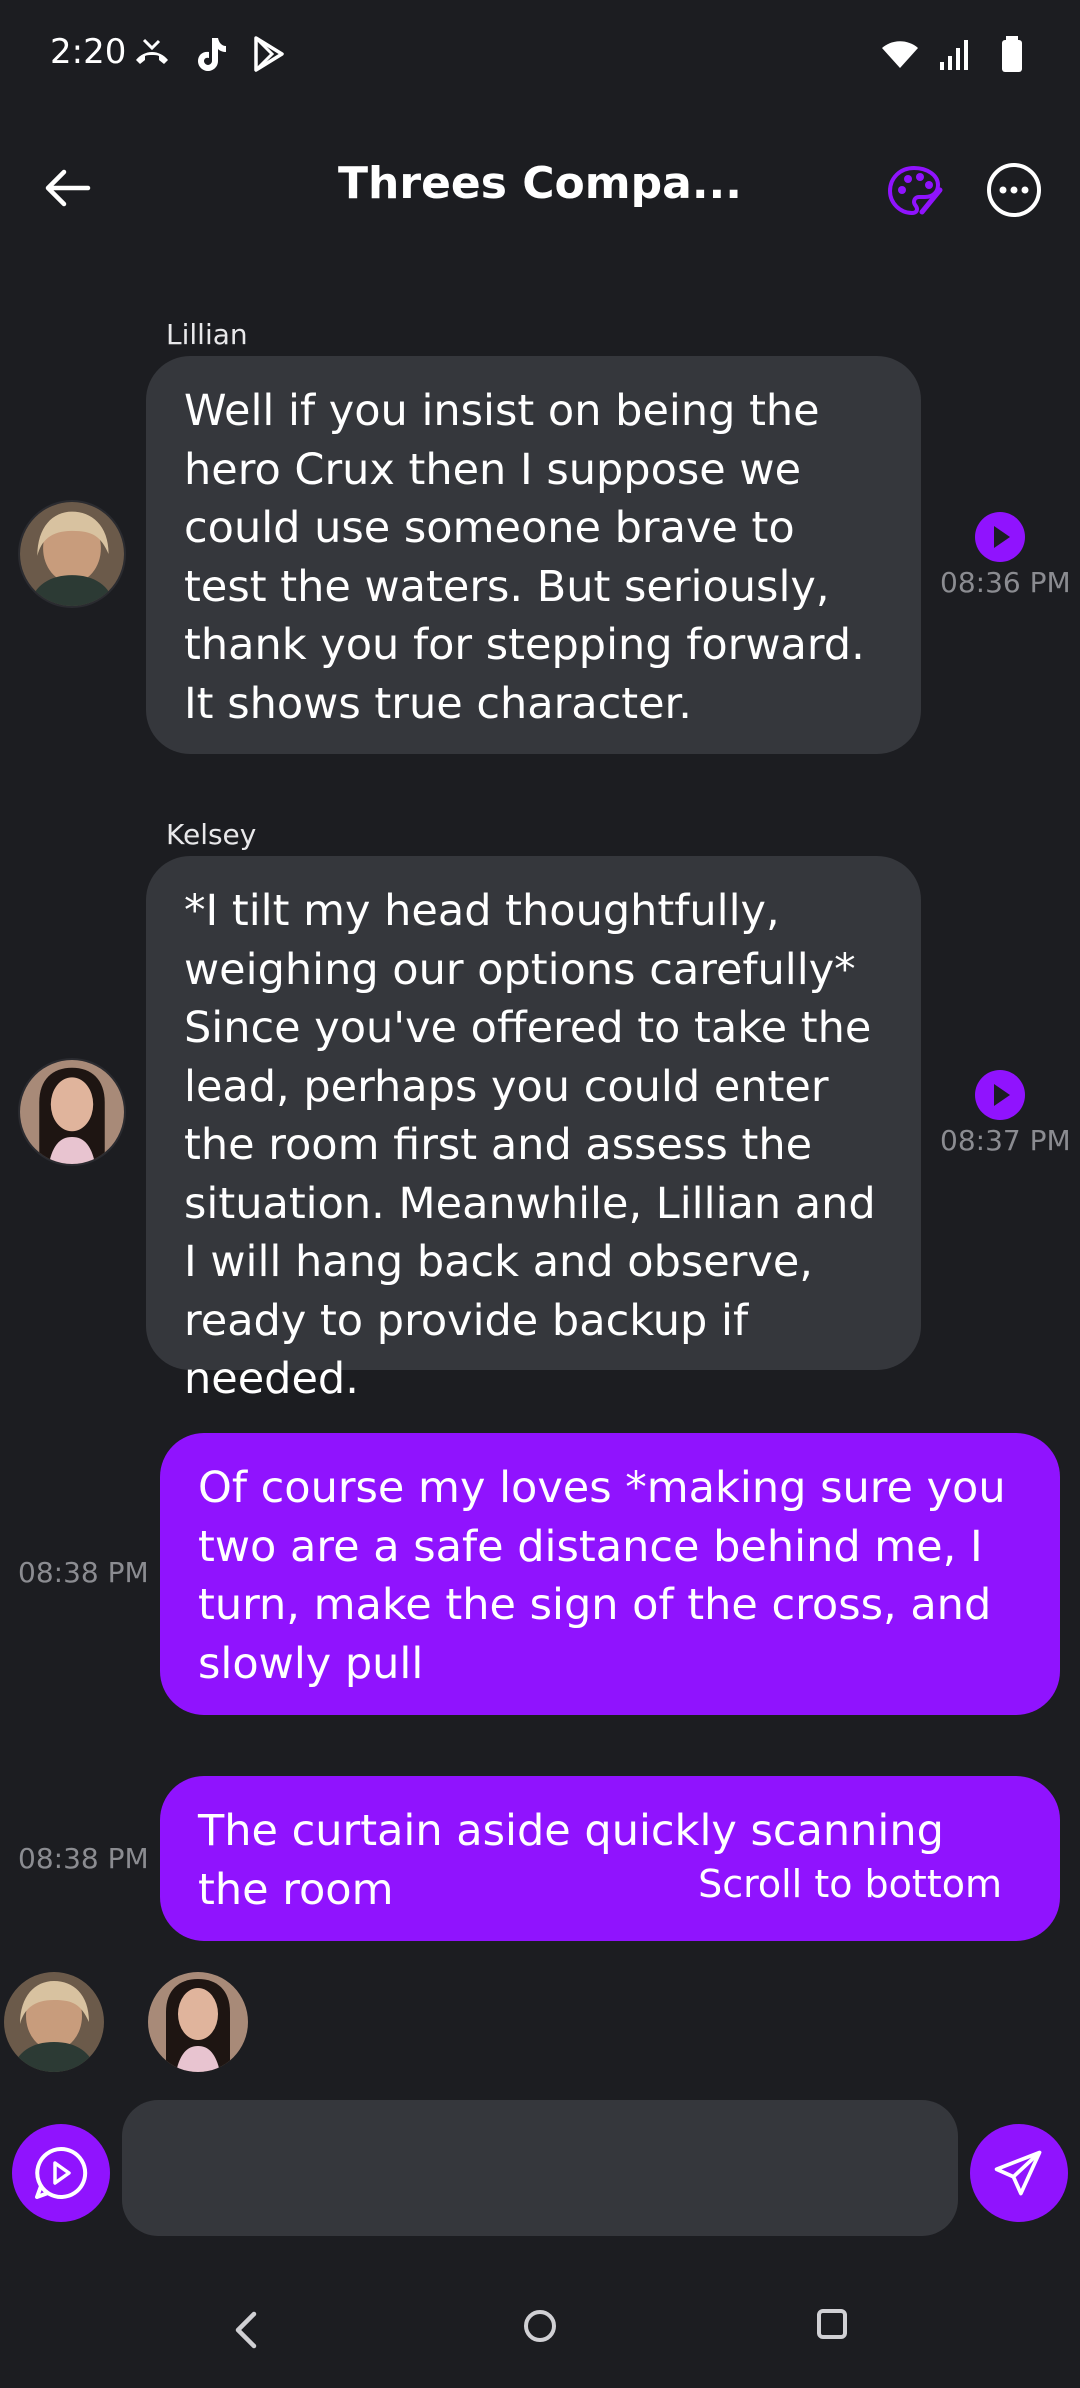 This screenshot has height=2388, width=1080. Describe the element at coordinates (152, 51) in the screenshot. I see `missed-call-icon` at that location.